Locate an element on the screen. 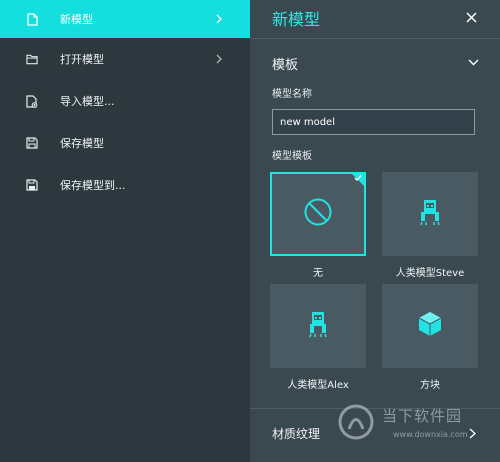 Image resolution: width=500 pixels, height=462 pixels. texture-section-label: 材质纹理 is located at coordinates (296, 433).